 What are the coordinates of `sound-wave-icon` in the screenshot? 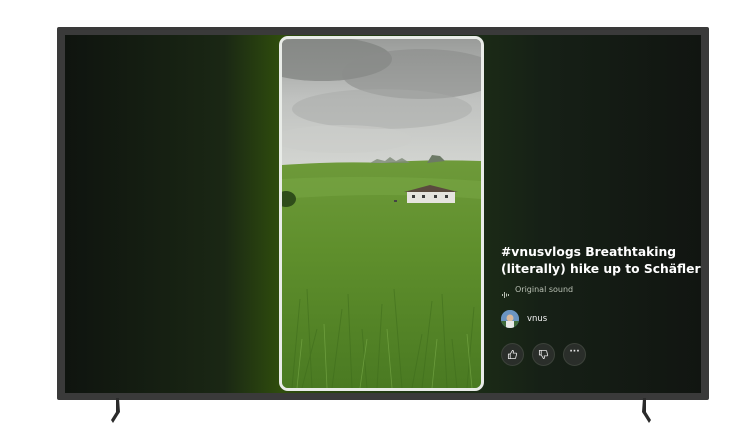 It's located at (506, 291).